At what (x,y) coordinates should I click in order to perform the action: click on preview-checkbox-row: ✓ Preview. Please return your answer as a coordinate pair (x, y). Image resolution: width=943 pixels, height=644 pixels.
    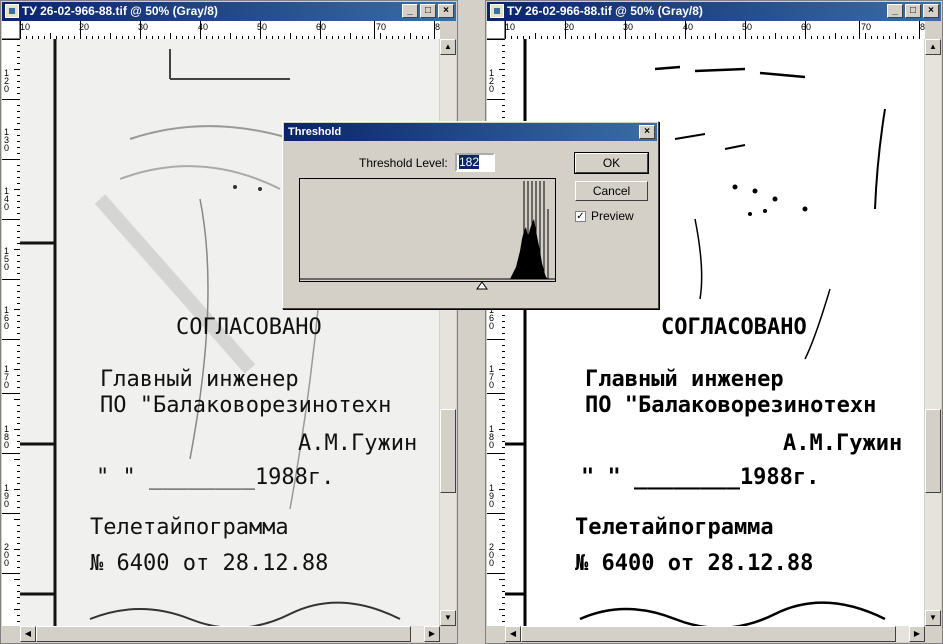
    Looking at the image, I should click on (604, 216).